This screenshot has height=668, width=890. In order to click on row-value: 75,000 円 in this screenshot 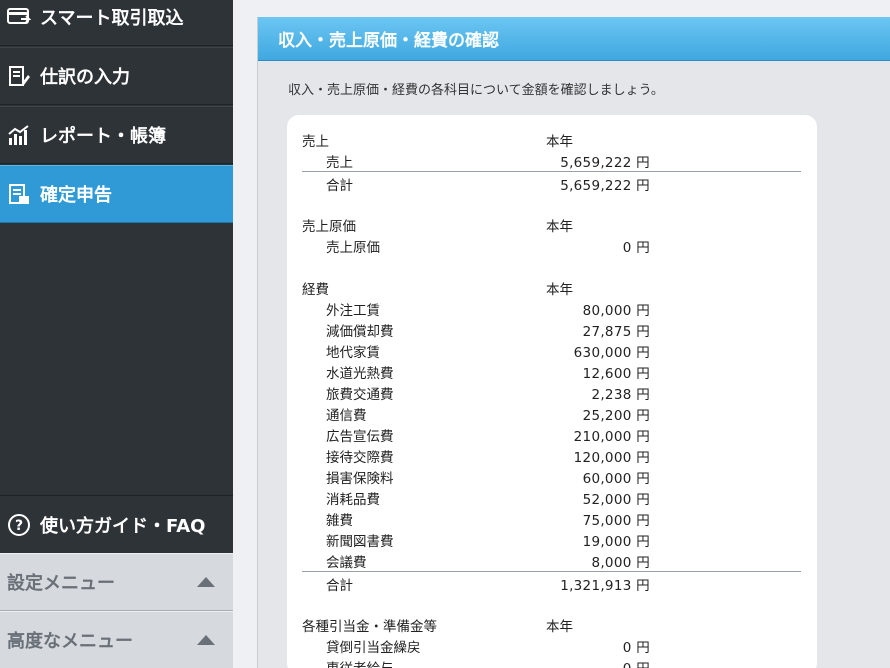, I will do `click(616, 521)`.